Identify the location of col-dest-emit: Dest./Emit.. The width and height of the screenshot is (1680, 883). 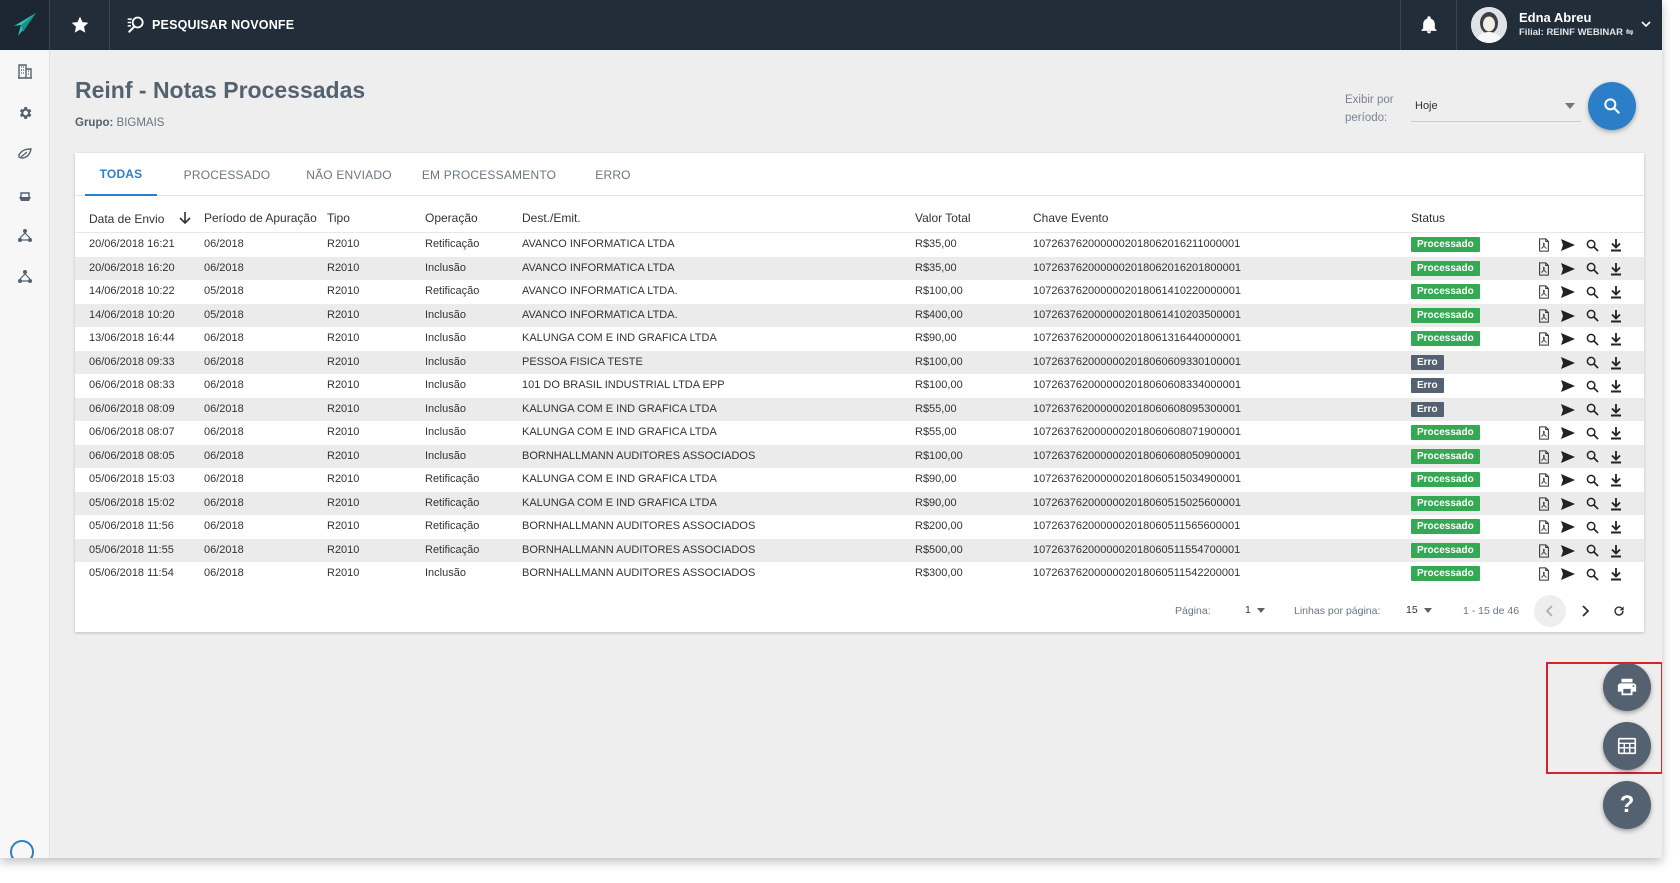
(551, 218).